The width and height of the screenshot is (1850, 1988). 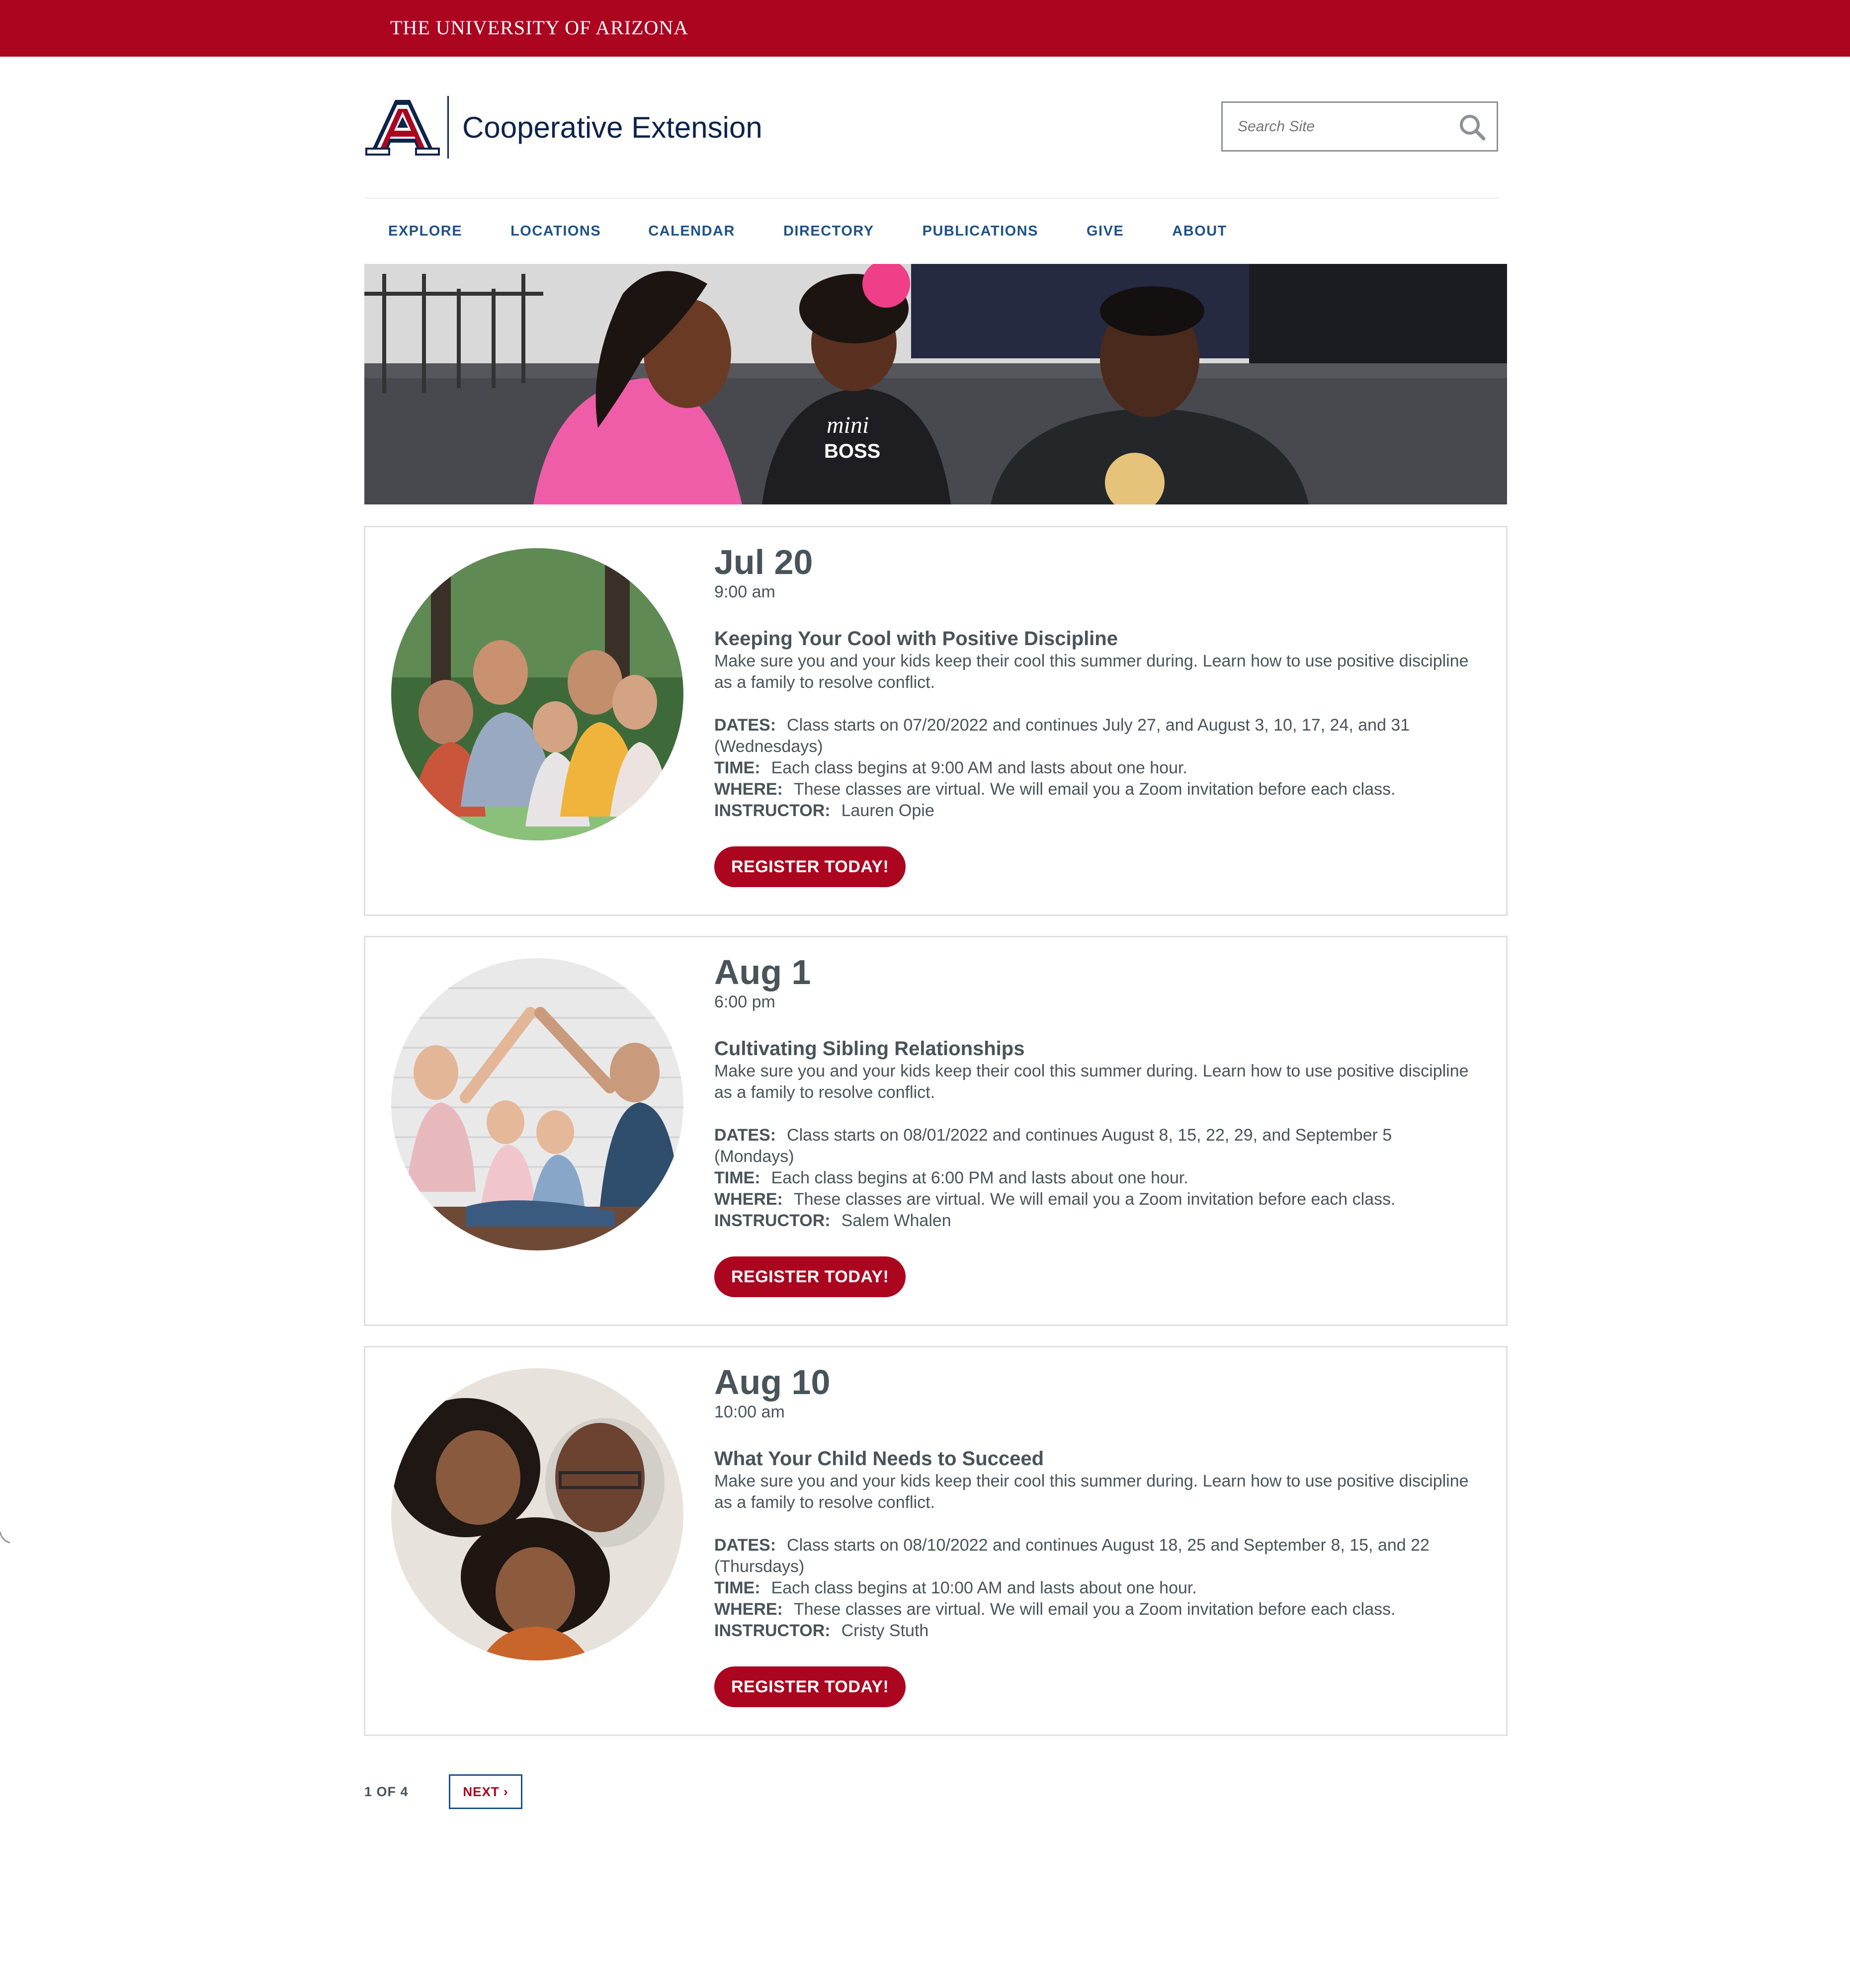 I want to click on event-title: Cultivating Sibling Relationships, so click(x=1099, y=1049).